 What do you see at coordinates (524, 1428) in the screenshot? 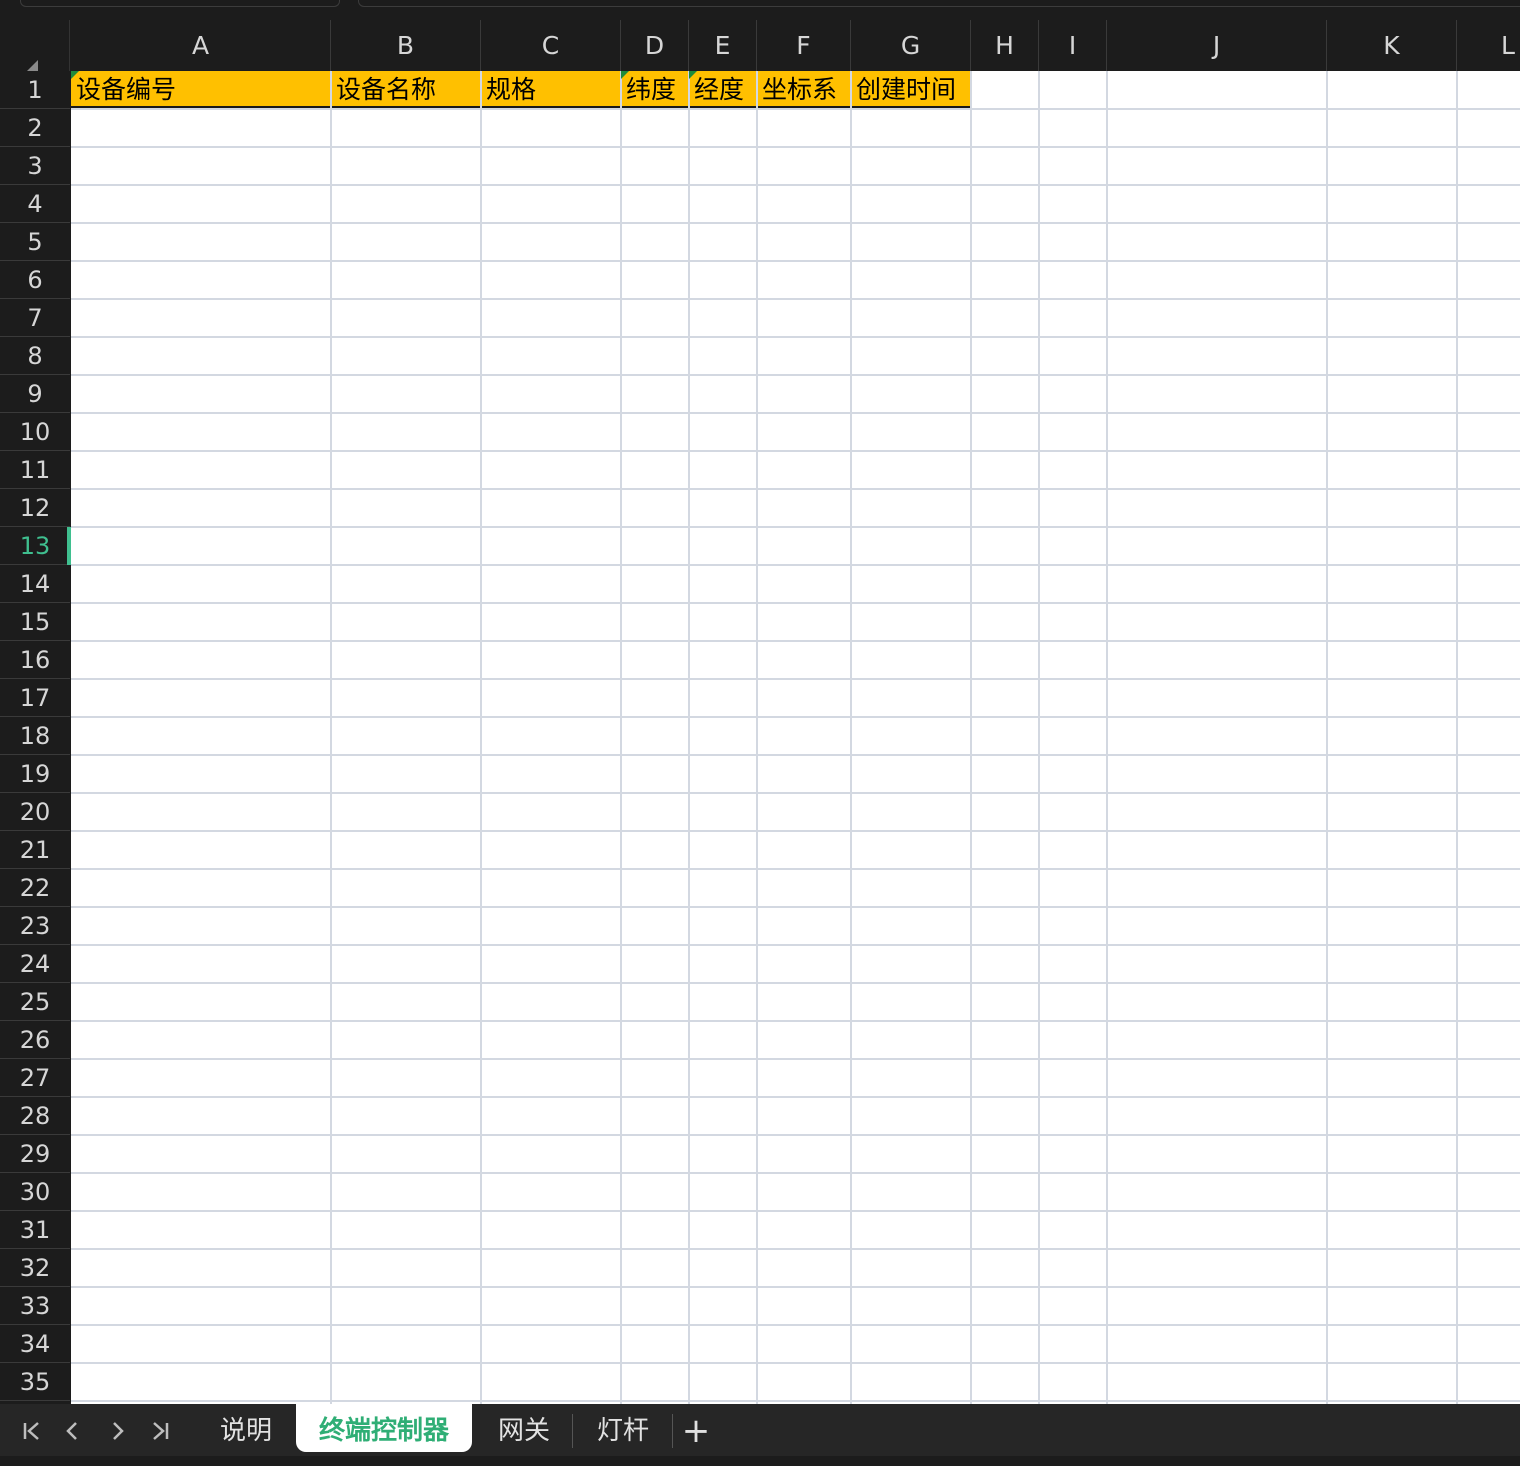
I see `tab-sheet-wangguan: 网关` at bounding box center [524, 1428].